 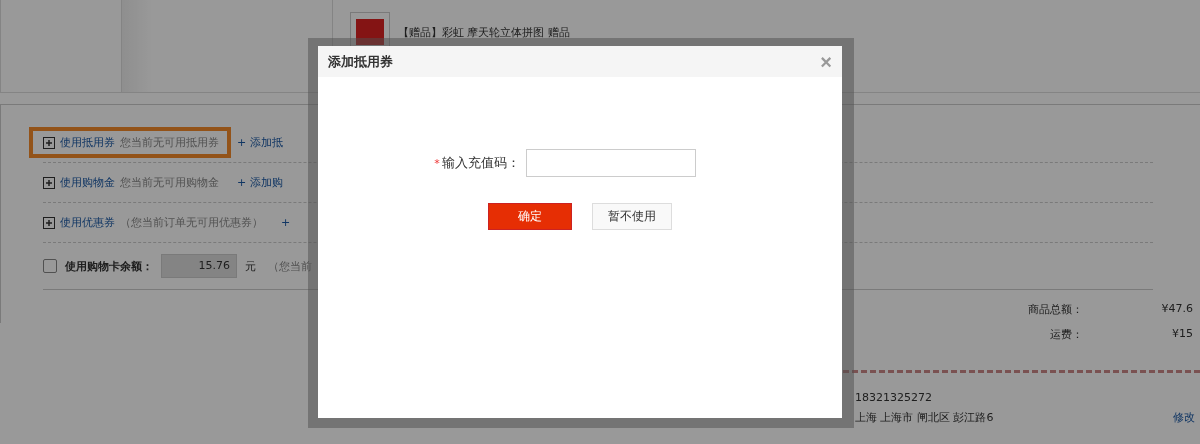 I want to click on option-note: （您当前订单无可用优惠券）, so click(x=191, y=222).